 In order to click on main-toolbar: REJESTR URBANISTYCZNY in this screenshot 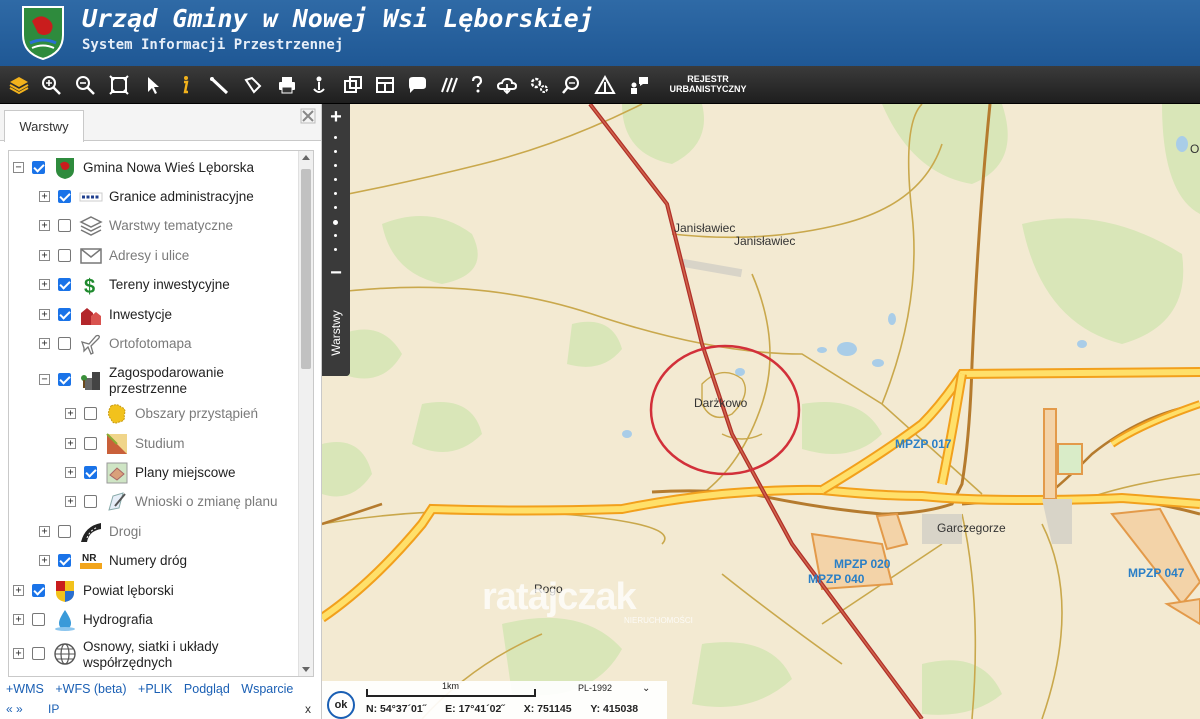, I will do `click(600, 85)`.